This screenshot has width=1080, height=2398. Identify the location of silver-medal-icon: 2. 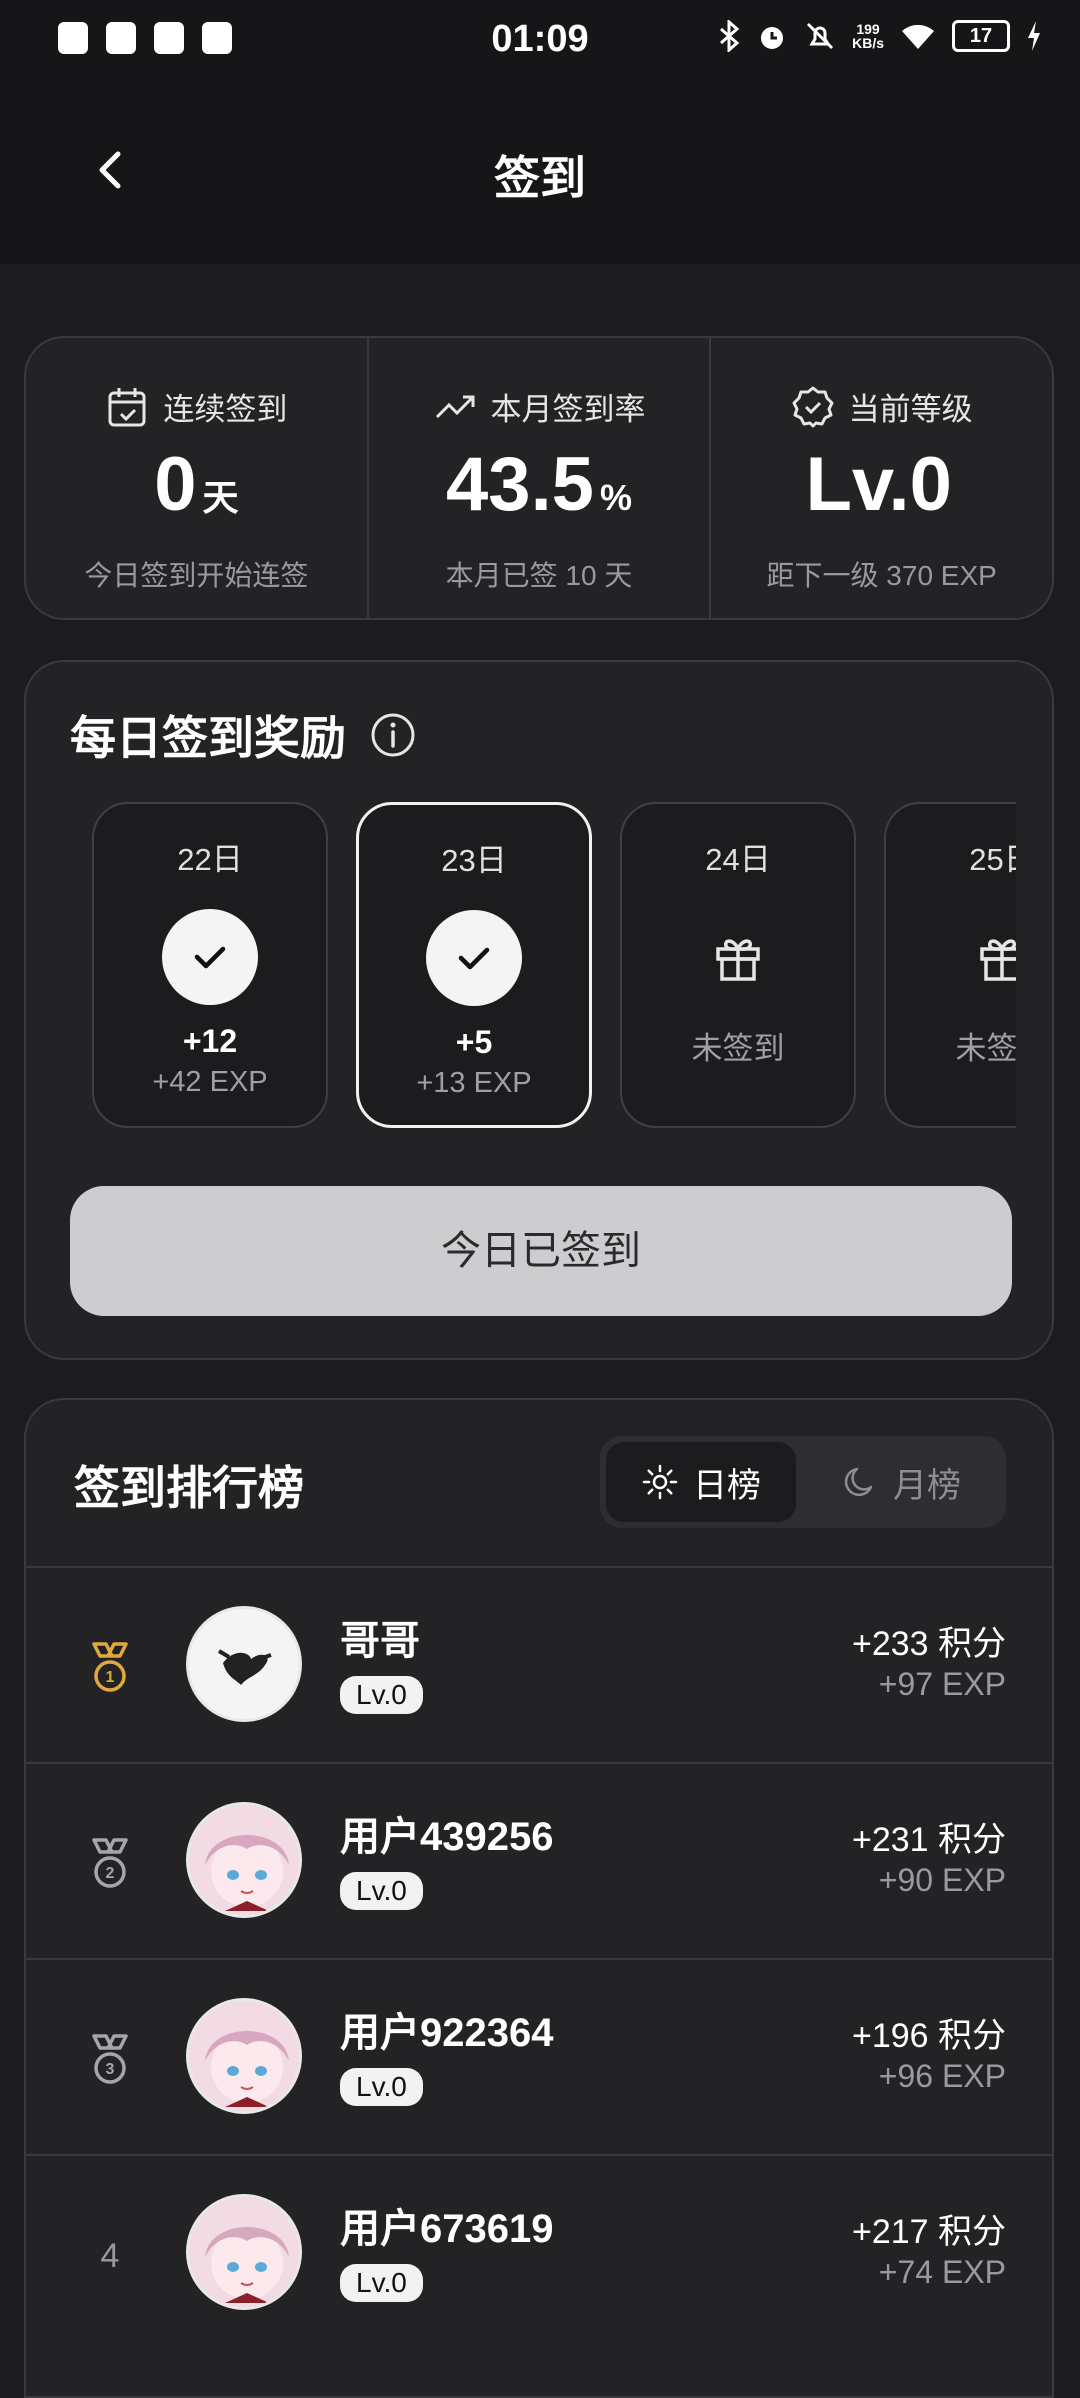
(110, 1863).